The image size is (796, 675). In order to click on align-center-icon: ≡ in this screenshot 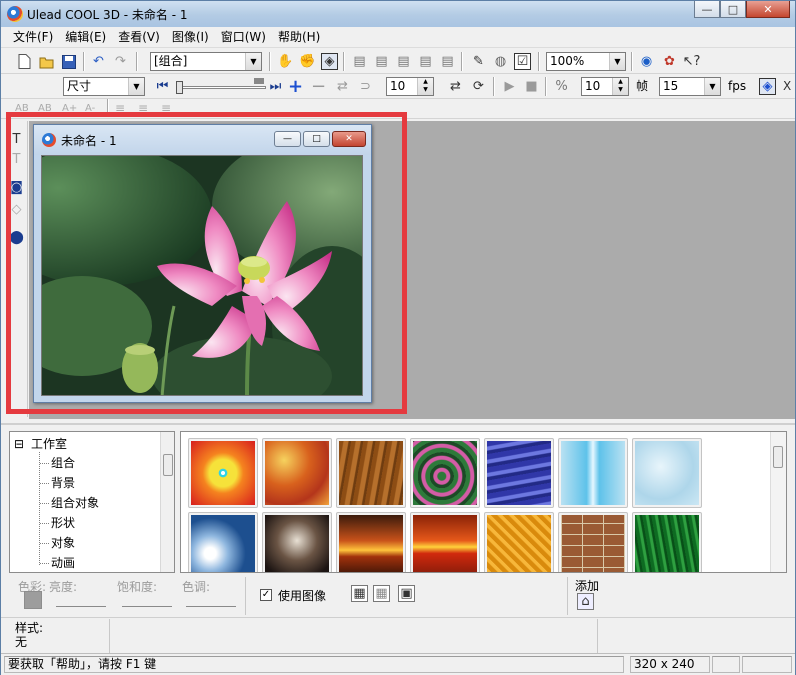, I will do `click(143, 108)`.